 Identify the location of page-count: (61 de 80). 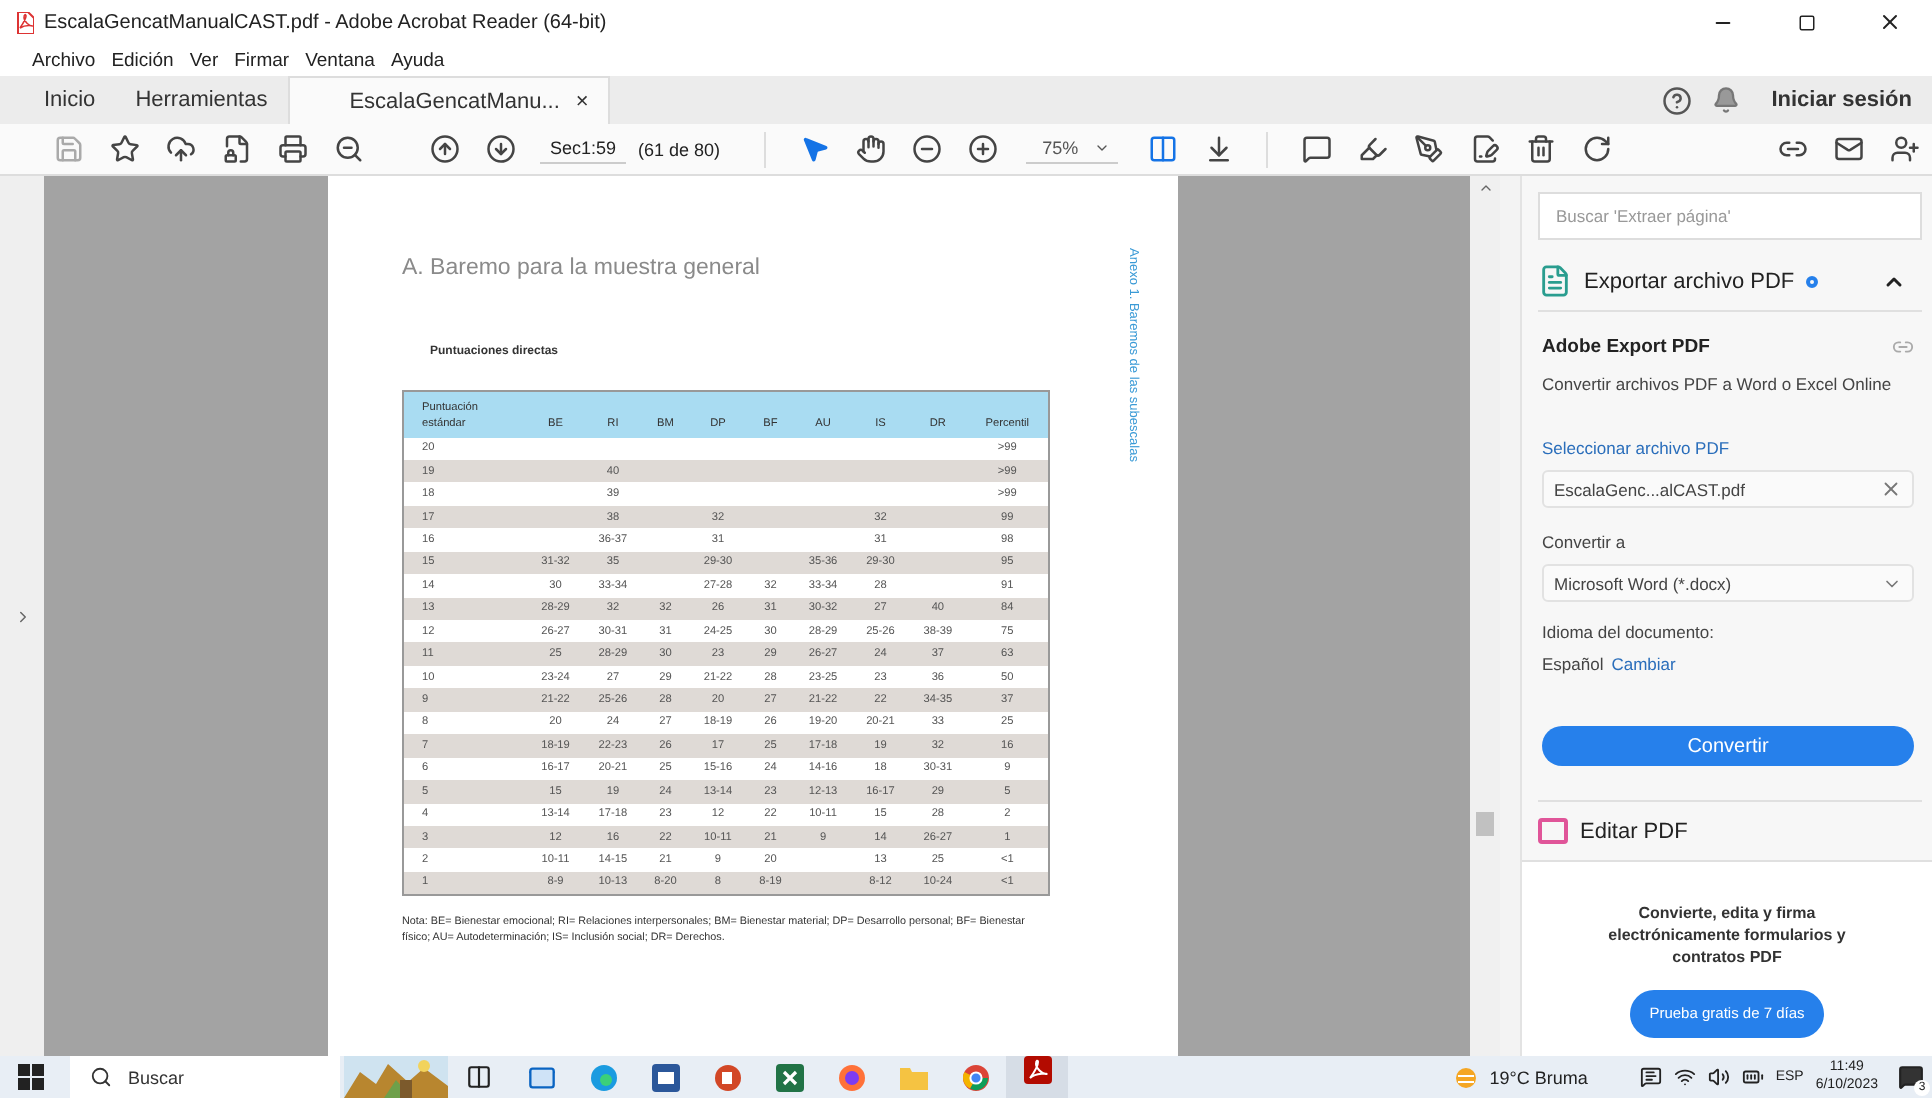
(679, 149).